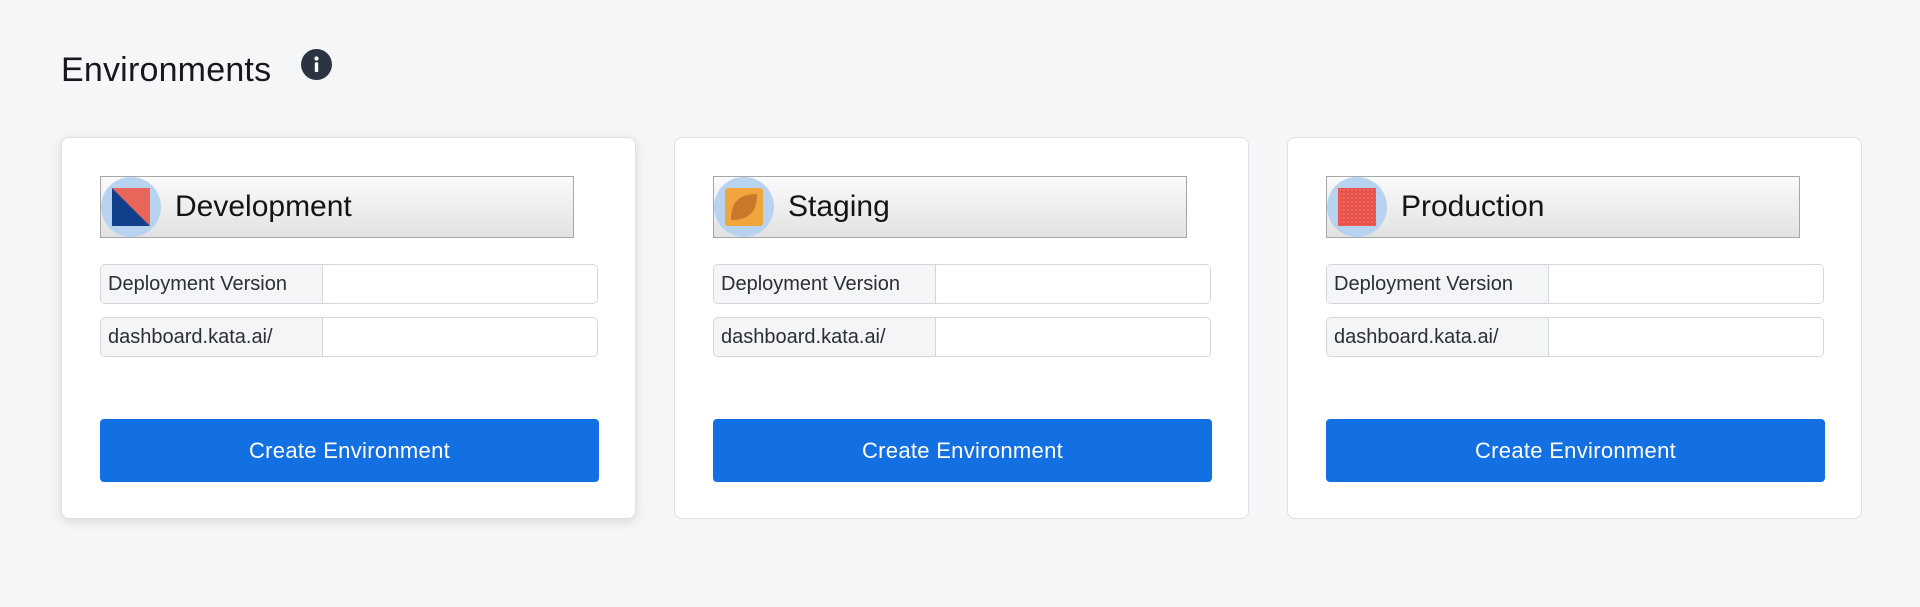  I want to click on page-header: Environments, so click(197, 70).